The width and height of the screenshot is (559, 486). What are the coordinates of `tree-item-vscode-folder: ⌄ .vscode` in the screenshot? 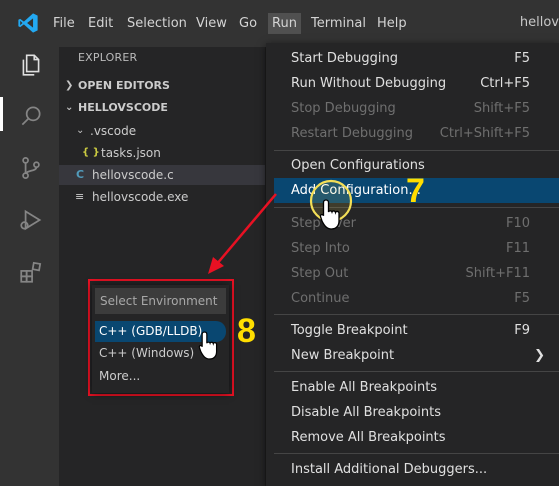 It's located at (162, 131).